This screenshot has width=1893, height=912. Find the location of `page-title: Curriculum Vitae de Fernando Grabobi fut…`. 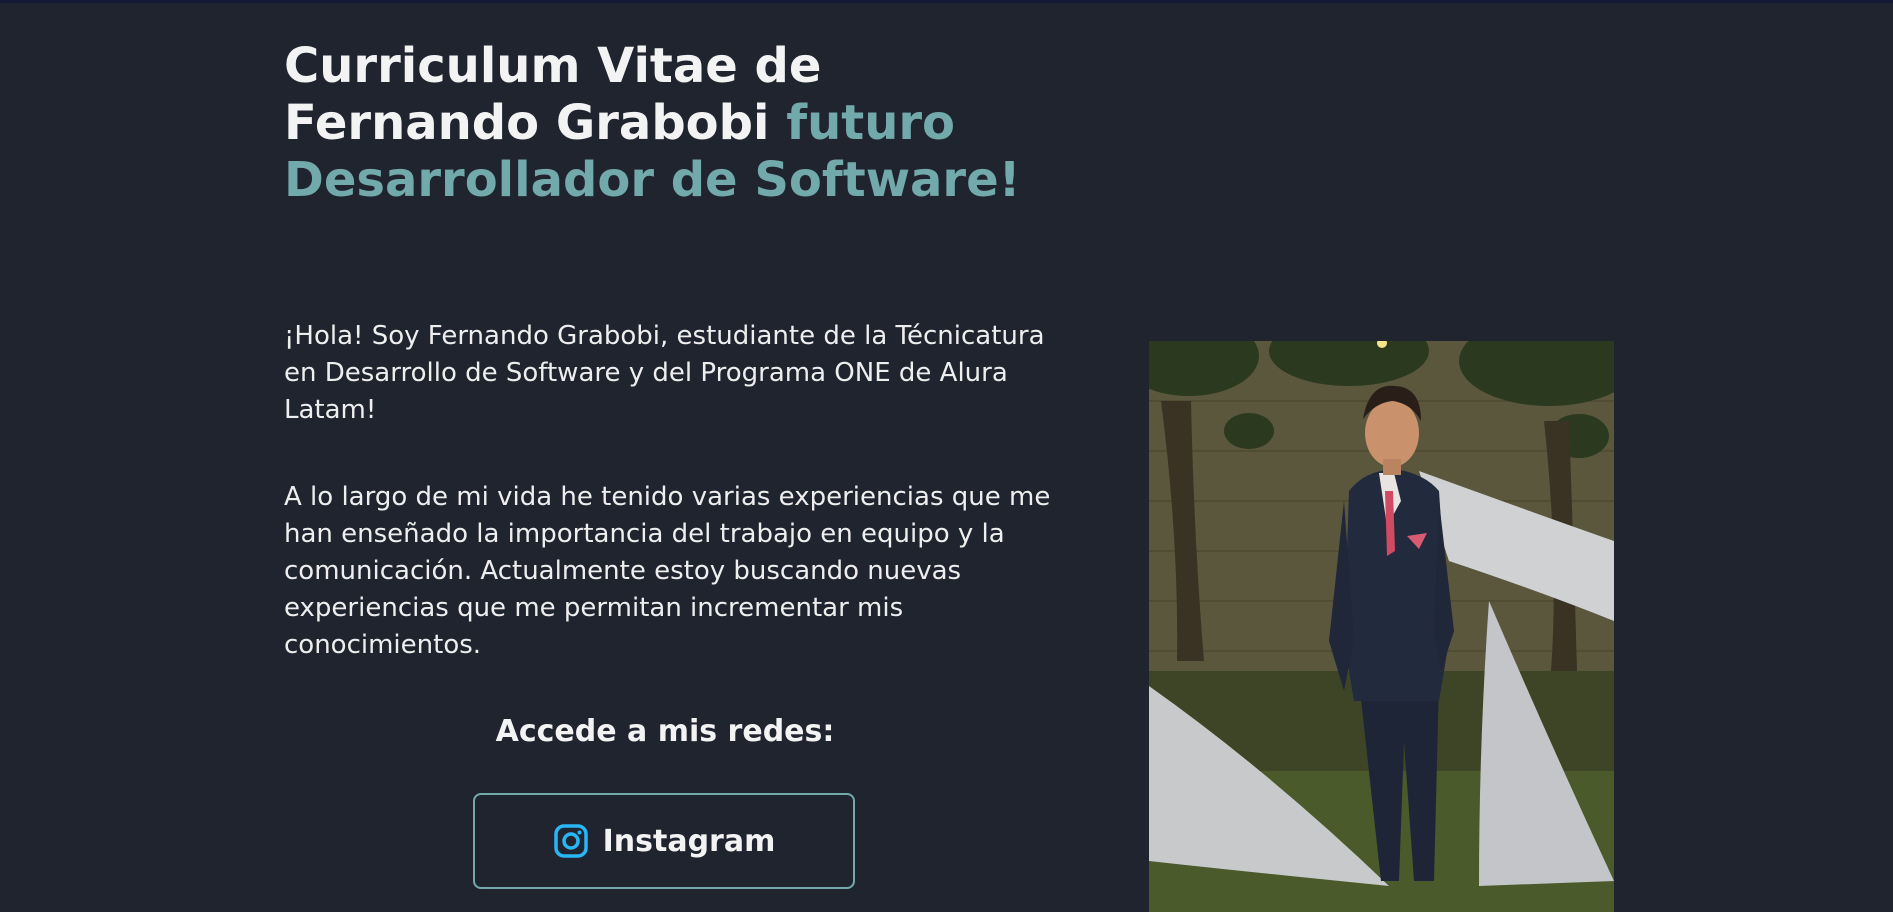

page-title: Curriculum Vitae de Fernando Grabobi fut… is located at coordinates (664, 123).